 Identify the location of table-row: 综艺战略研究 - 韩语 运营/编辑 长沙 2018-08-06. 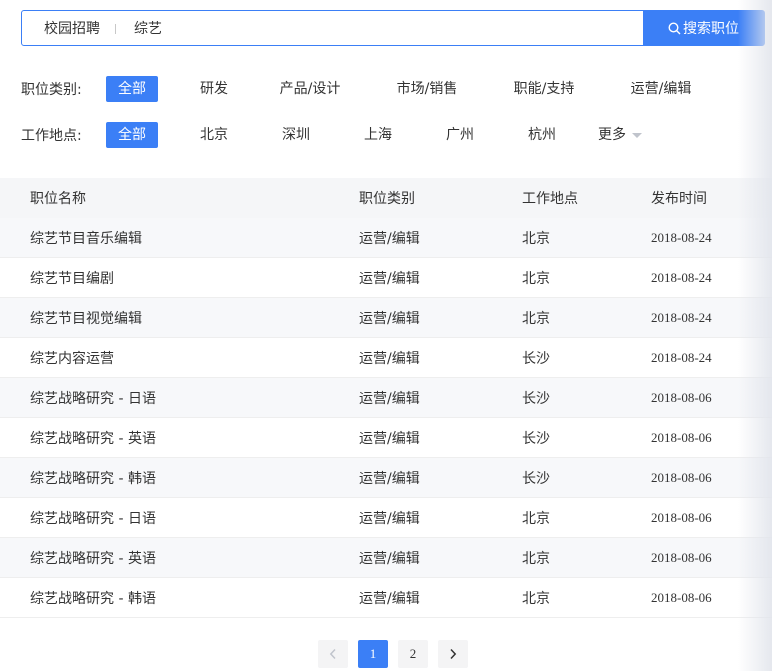
(386, 478).